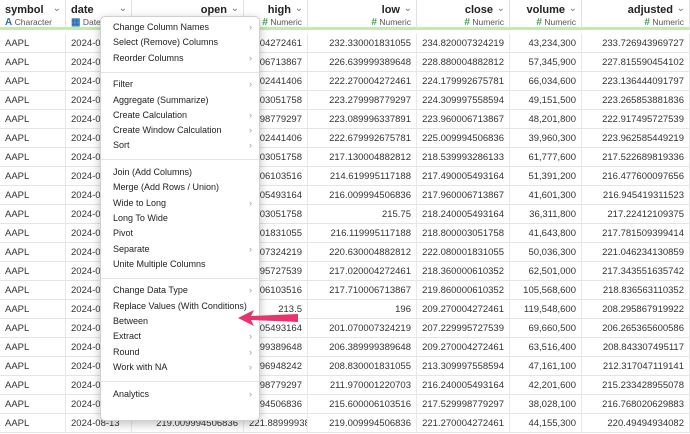  What do you see at coordinates (463, 100) in the screenshot?
I see `cell-close: 224.309997558594` at bounding box center [463, 100].